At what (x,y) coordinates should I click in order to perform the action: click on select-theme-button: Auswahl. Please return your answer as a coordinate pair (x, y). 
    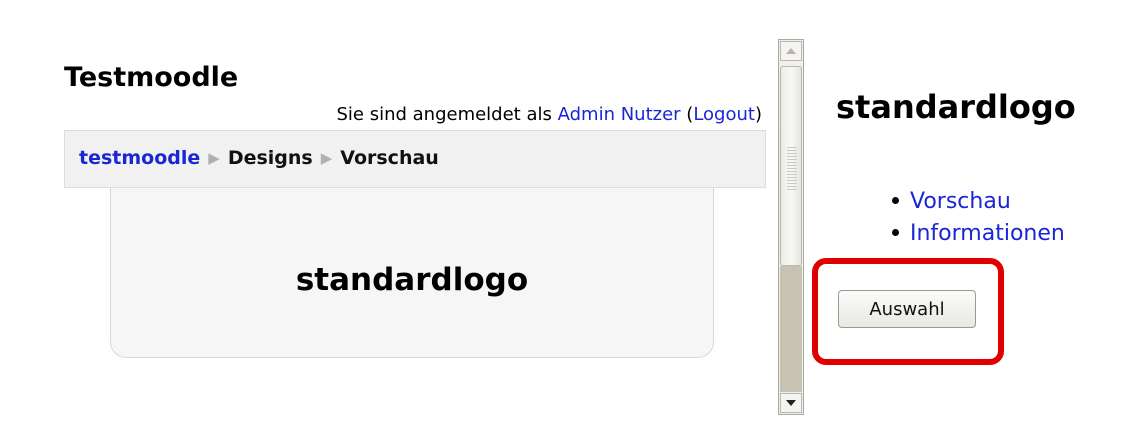
    Looking at the image, I should click on (907, 309).